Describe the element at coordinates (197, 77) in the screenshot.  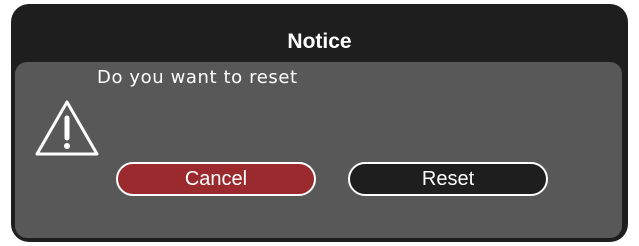
I see `dialog-message: Do you want to reset` at that location.